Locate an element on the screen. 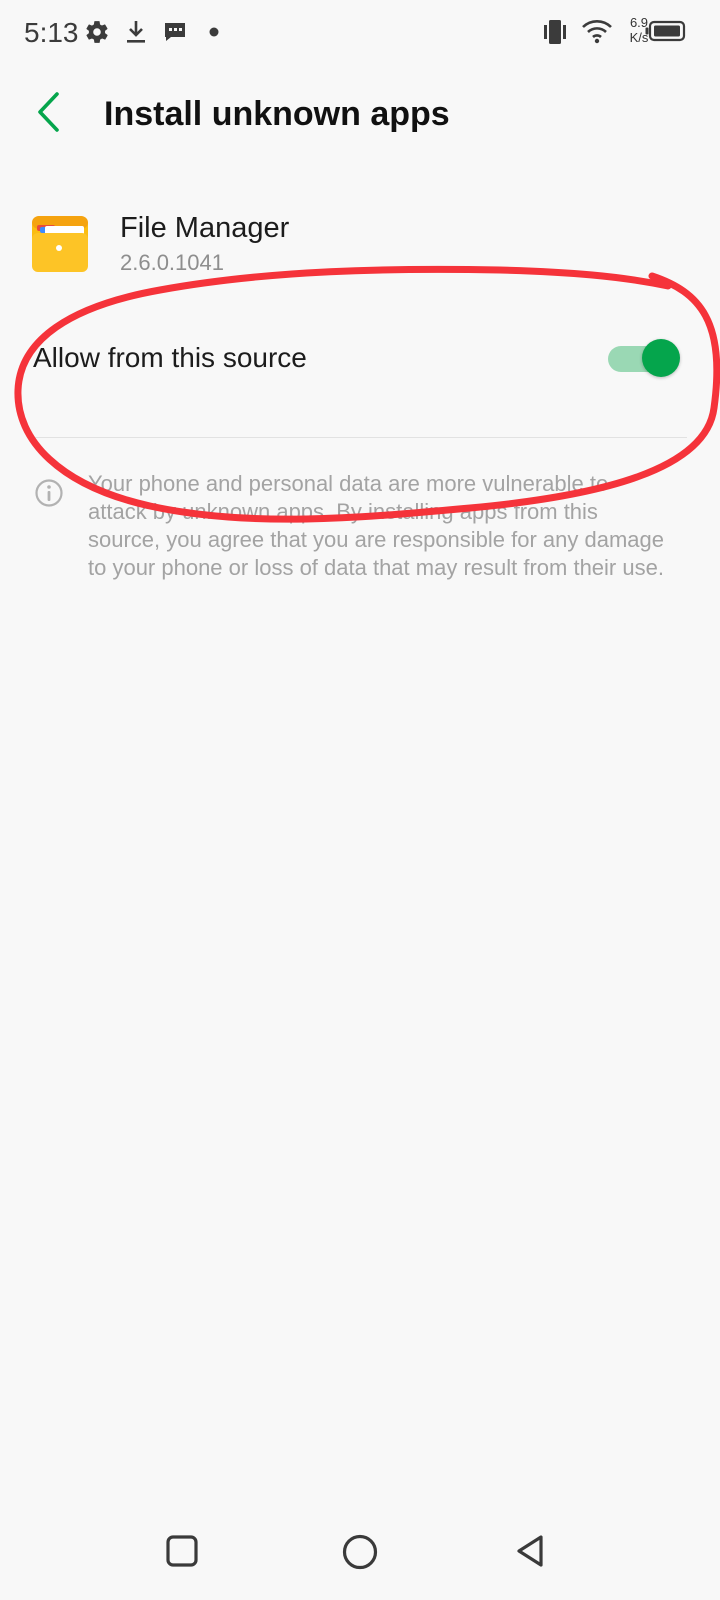 This screenshot has height=1600, width=720. recents-square-icon is located at coordinates (183, 1552).